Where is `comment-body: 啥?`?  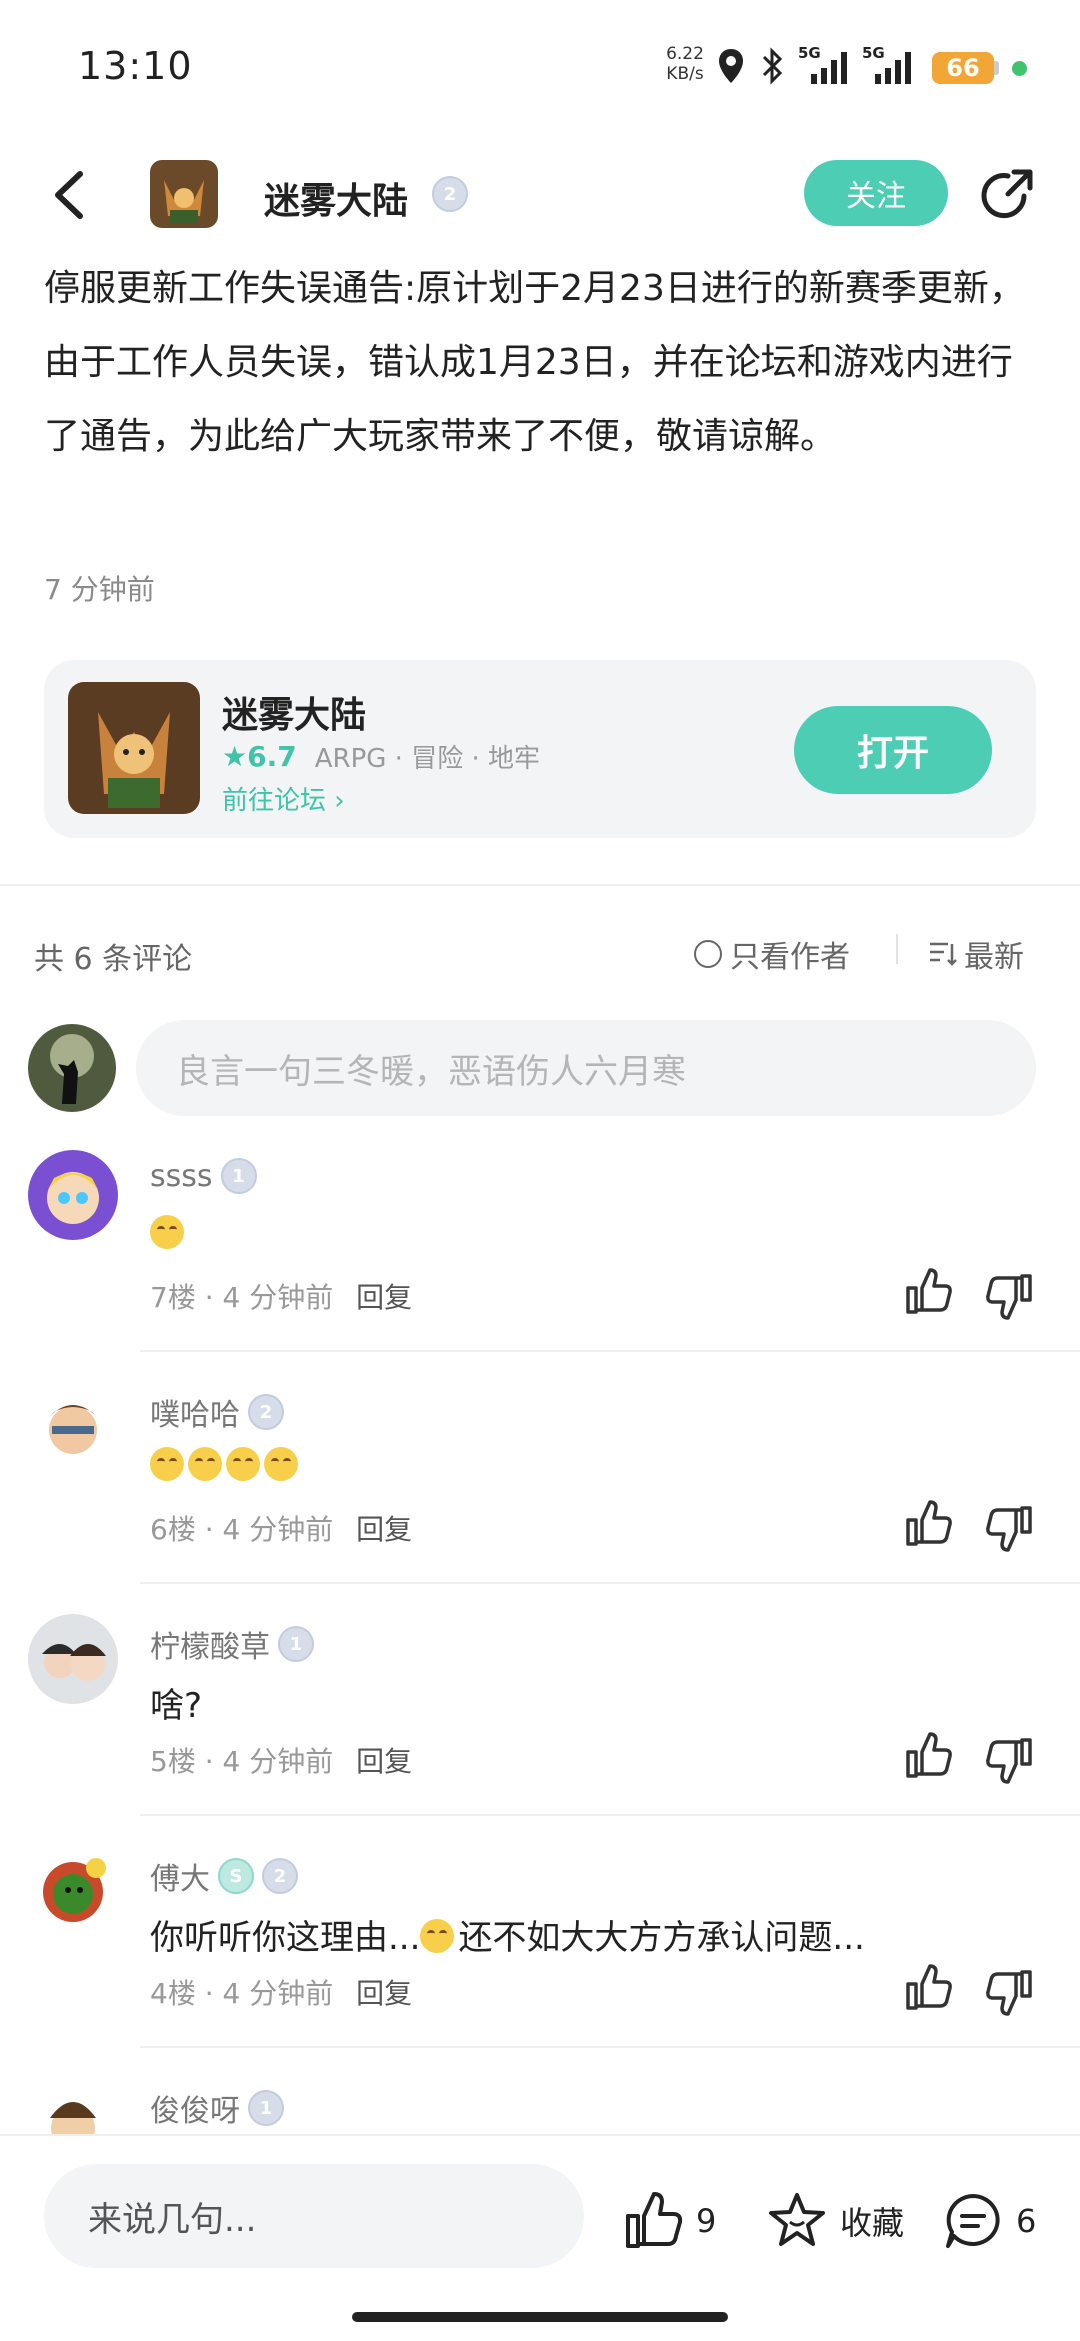 comment-body: 啥? is located at coordinates (176, 1706).